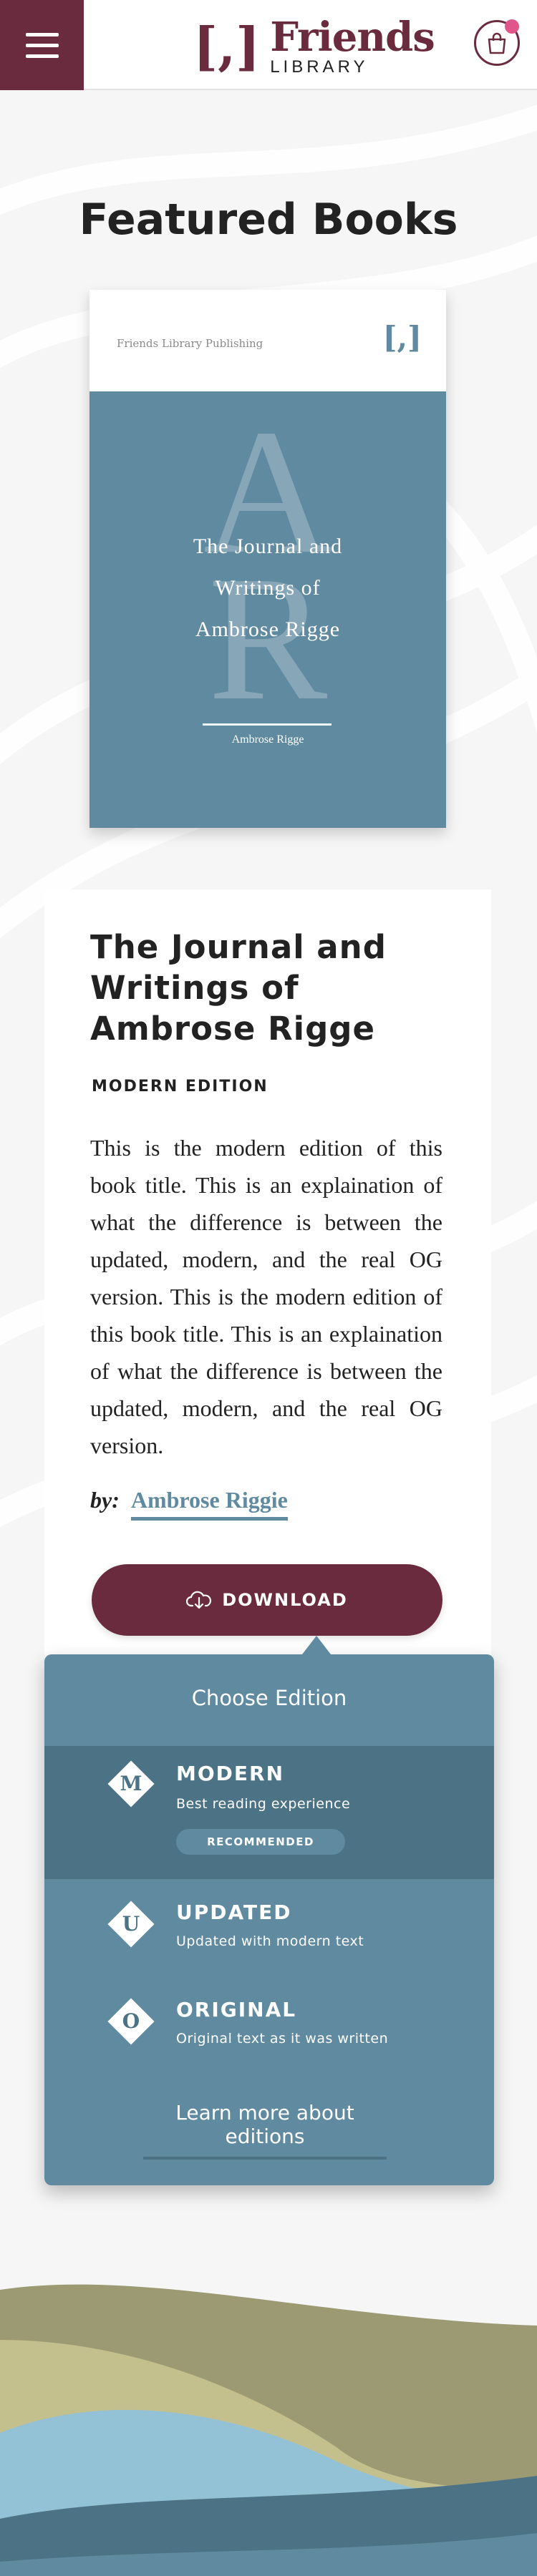 The height and width of the screenshot is (2576, 537). I want to click on shopping-bag-icon, so click(497, 43).